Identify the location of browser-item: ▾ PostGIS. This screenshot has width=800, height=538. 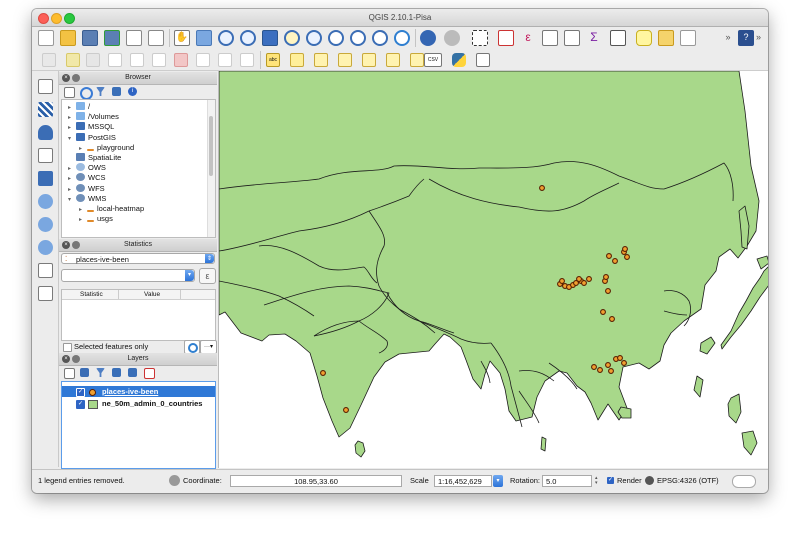
(89, 137).